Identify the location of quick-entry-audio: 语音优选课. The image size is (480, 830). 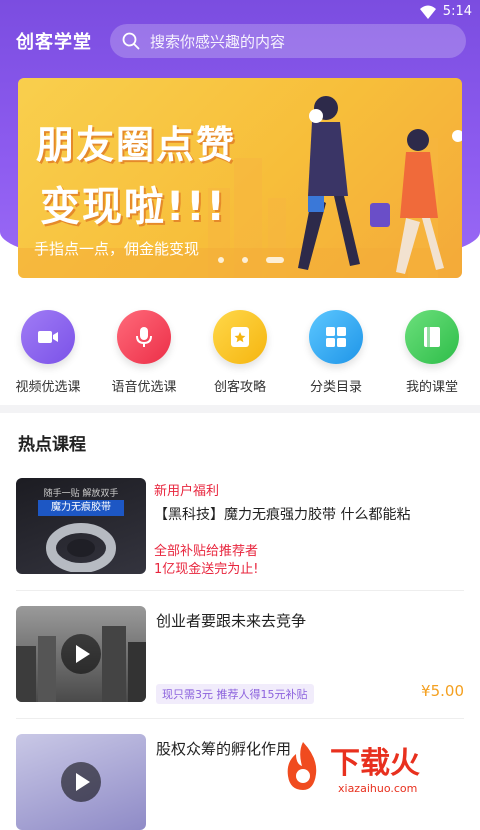
(144, 352).